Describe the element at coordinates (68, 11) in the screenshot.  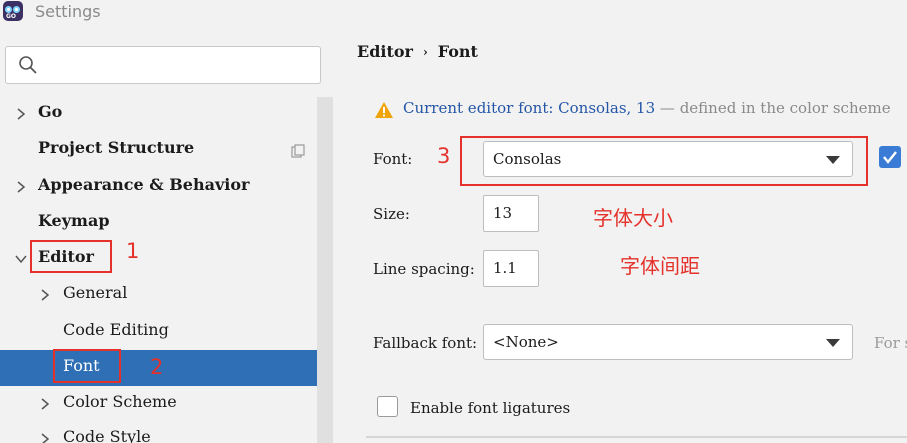
I see `window-title: Settings` at that location.